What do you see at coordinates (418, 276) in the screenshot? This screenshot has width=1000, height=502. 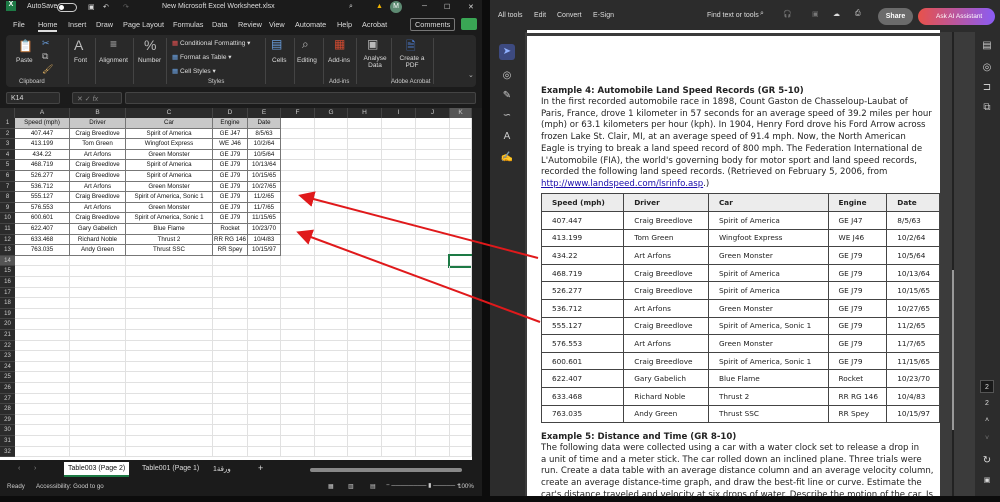 I see `arrow-to-excel-row` at bounding box center [418, 276].